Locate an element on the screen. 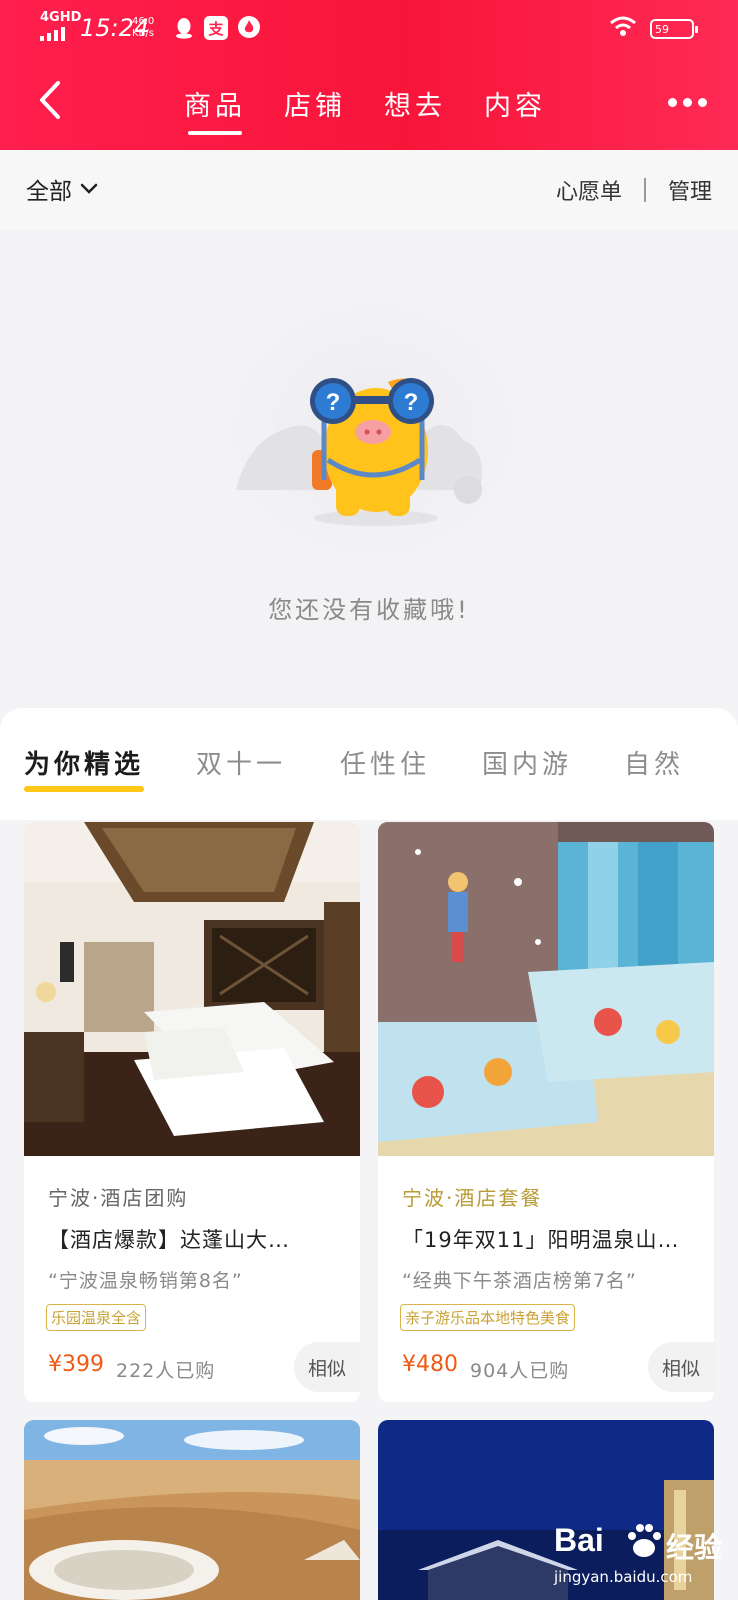  tab-products: 商品 is located at coordinates (215, 109).